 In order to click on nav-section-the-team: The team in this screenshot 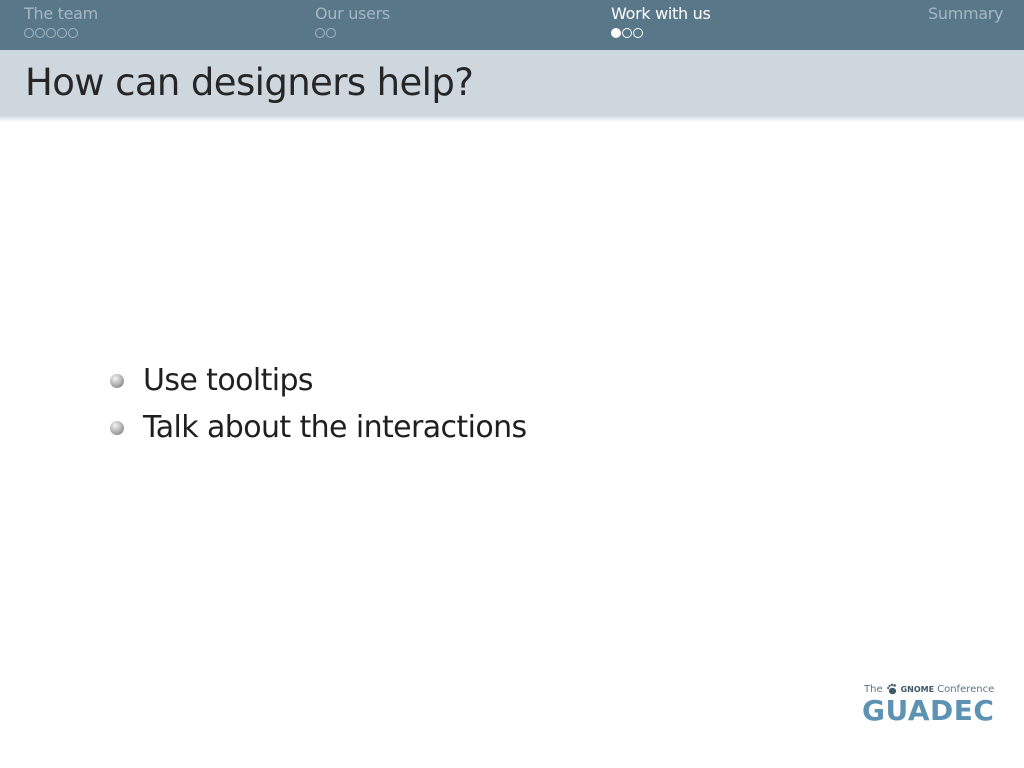, I will do `click(61, 21)`.